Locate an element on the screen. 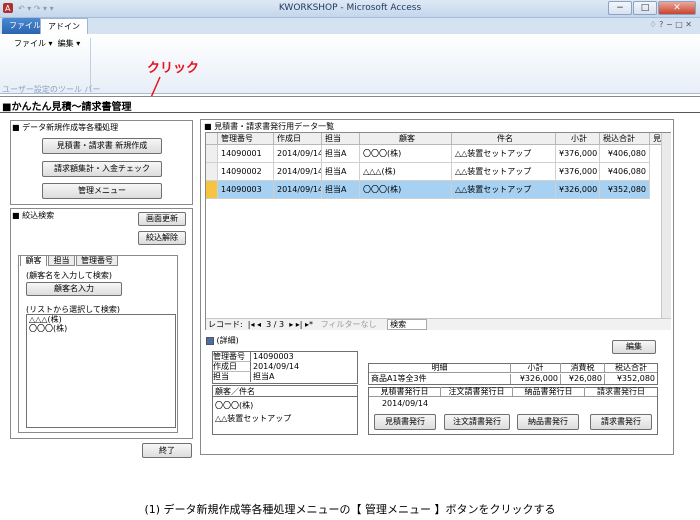 The height and width of the screenshot is (520, 700). col-customer: 顧客 is located at coordinates (406, 139).